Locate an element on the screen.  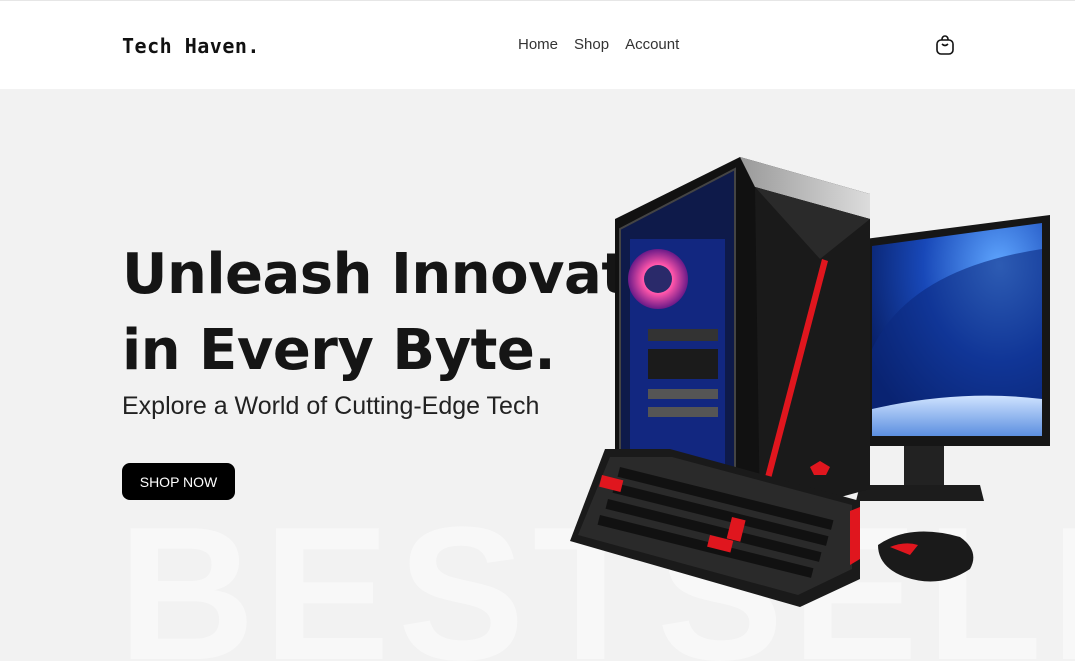
shop-now-button: SHOP NOW is located at coordinates (178, 481).